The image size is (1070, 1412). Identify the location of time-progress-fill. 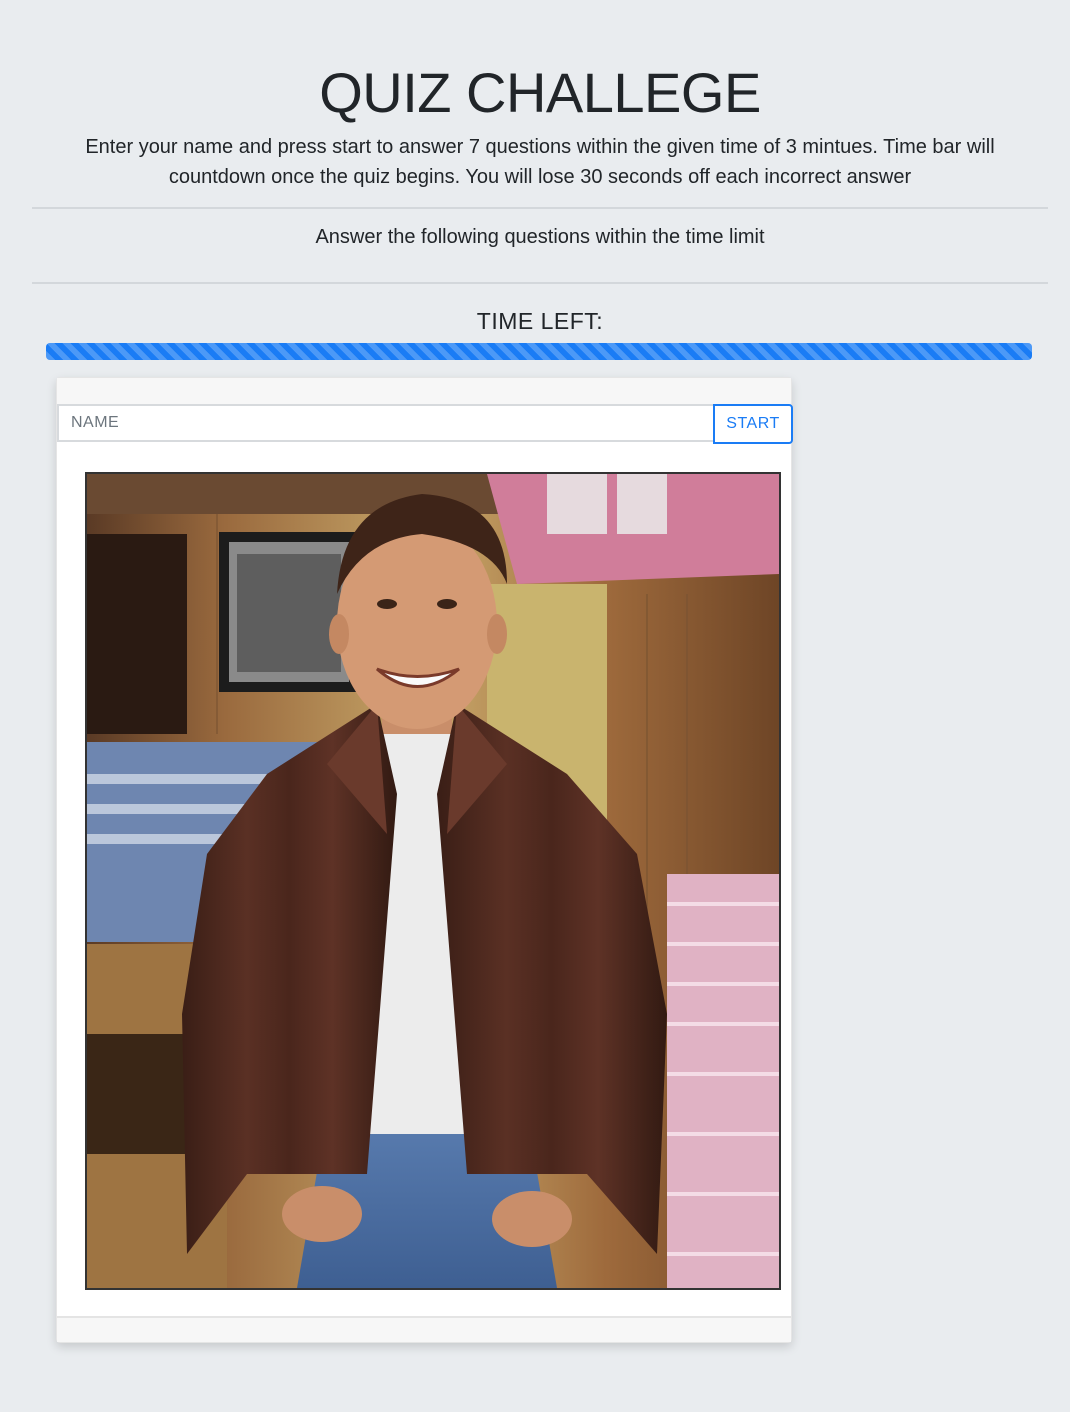
(539, 351).